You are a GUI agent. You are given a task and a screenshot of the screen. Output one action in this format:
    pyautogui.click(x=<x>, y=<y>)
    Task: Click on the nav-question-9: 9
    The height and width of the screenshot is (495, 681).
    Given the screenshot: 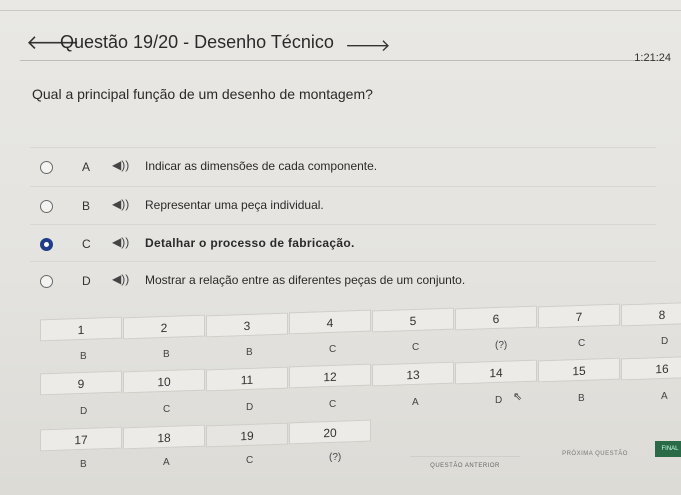 What is the action you would take?
    pyautogui.click(x=81, y=383)
    